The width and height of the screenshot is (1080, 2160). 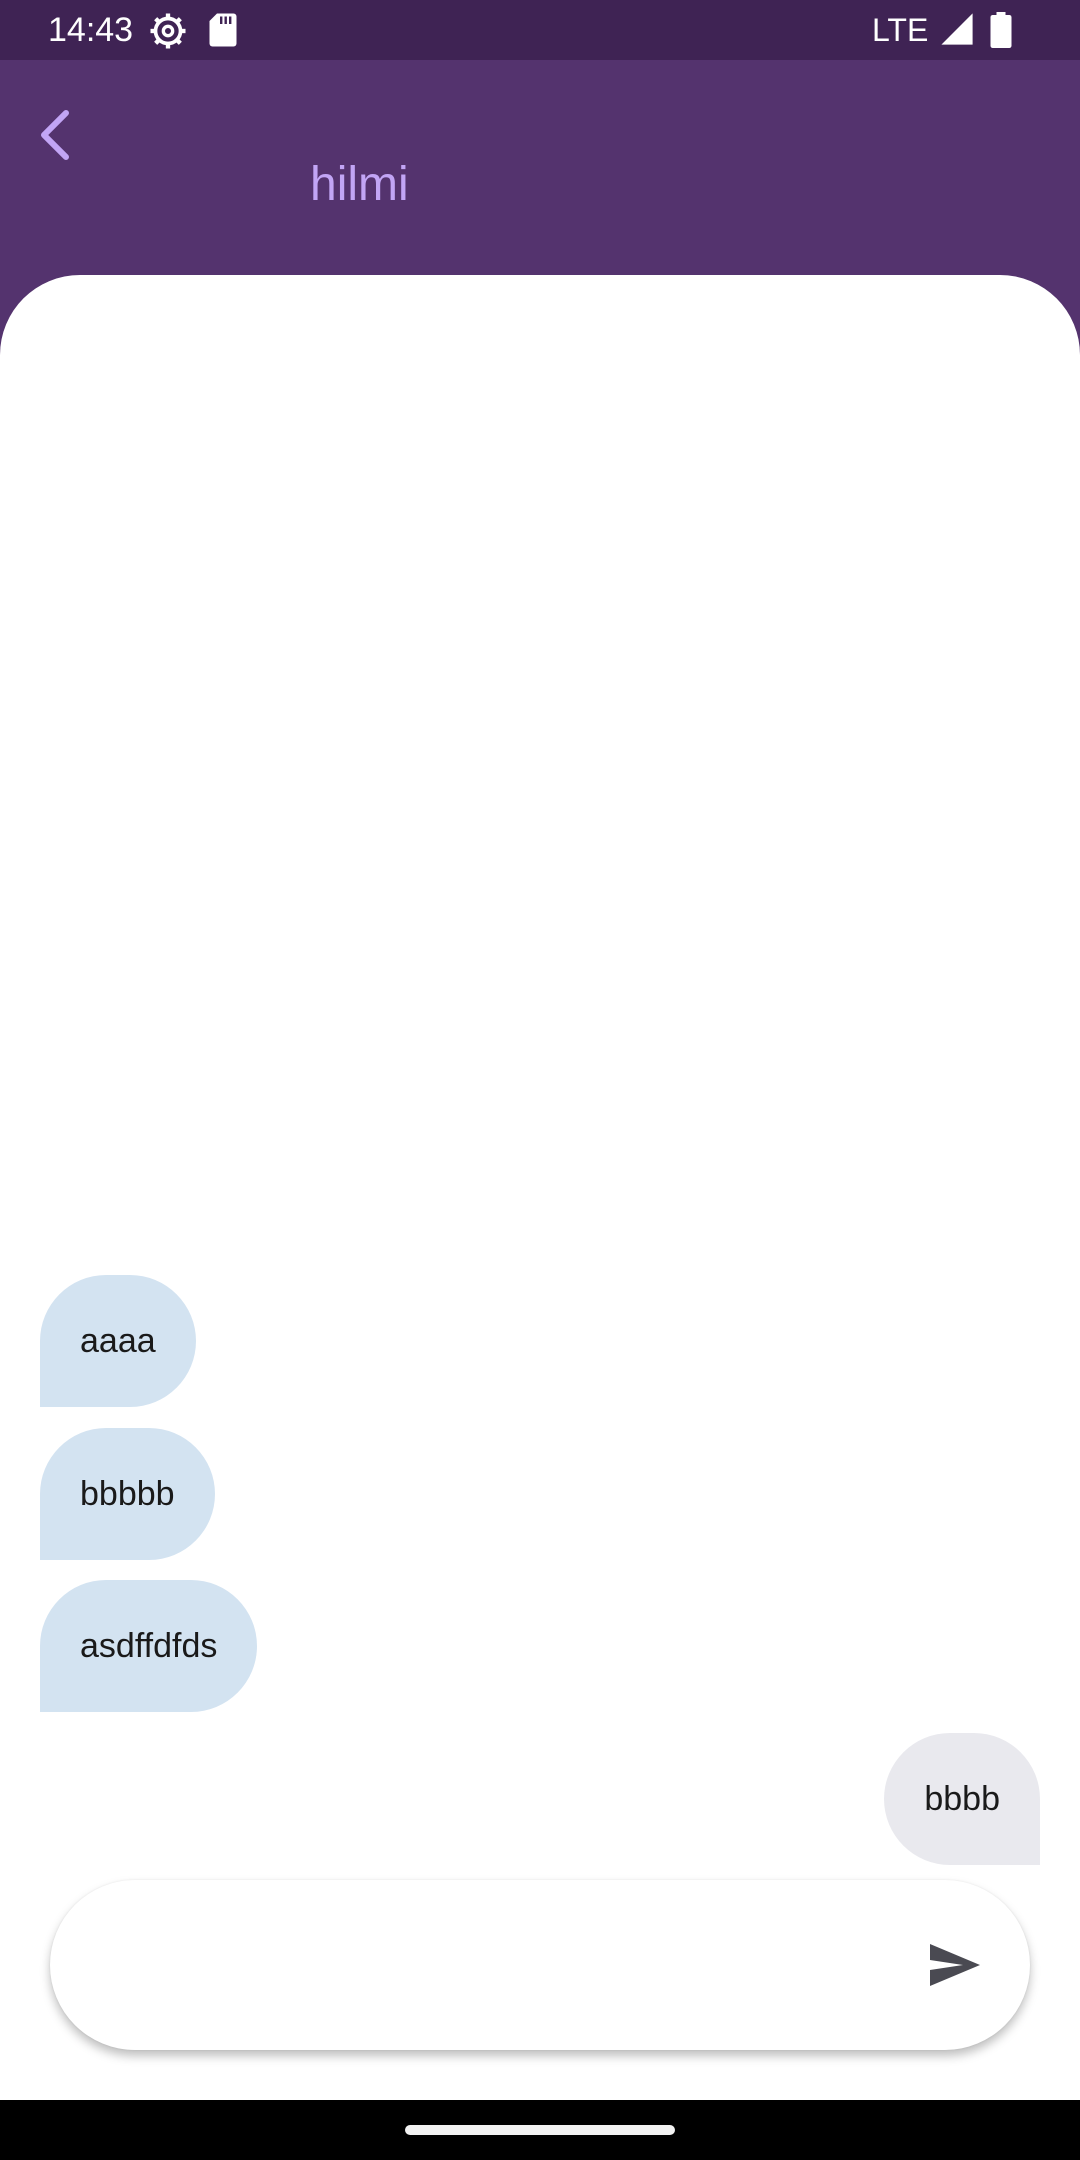 I want to click on send-button, so click(x=955, y=1965).